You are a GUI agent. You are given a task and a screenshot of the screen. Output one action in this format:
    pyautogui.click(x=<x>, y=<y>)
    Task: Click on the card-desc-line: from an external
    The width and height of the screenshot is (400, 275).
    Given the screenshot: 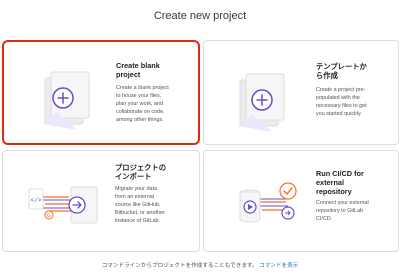 What is the action you would take?
    pyautogui.click(x=134, y=197)
    